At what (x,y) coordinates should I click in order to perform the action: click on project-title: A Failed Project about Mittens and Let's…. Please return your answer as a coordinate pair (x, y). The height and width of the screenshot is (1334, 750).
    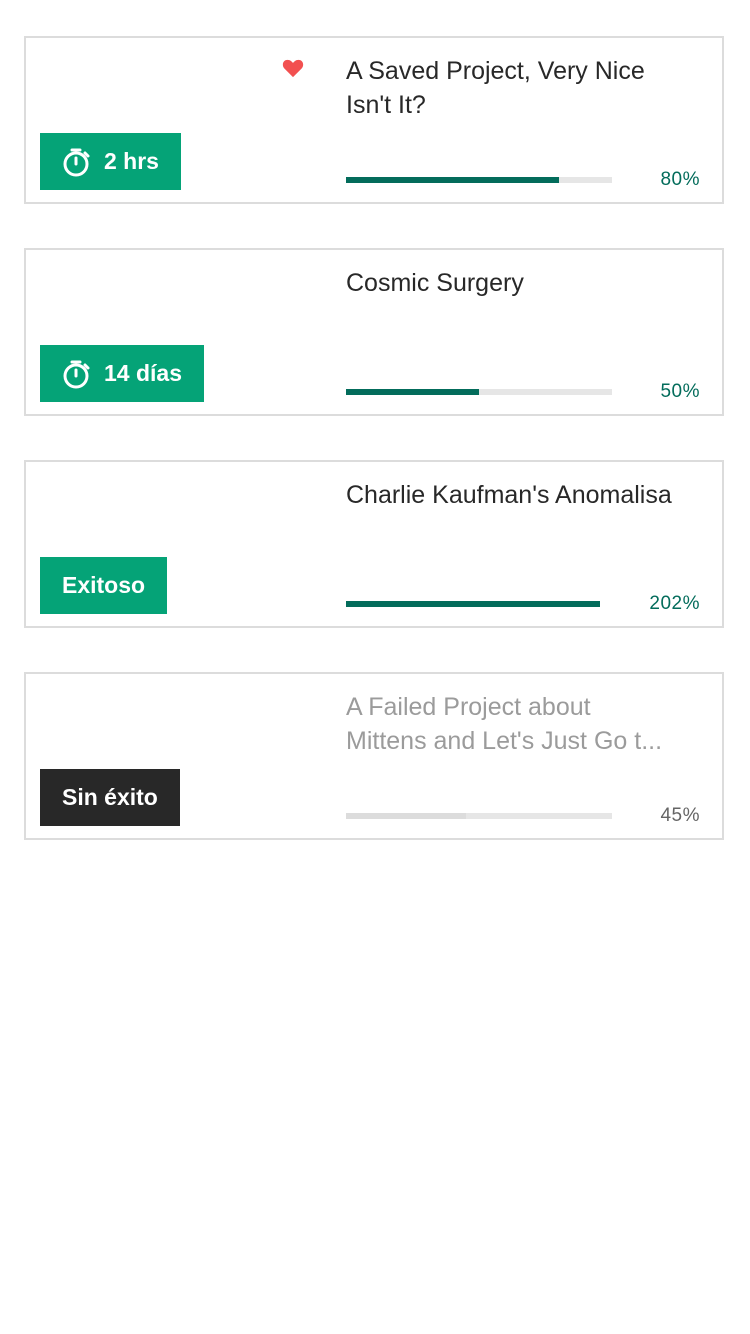
    Looking at the image, I should click on (526, 724).